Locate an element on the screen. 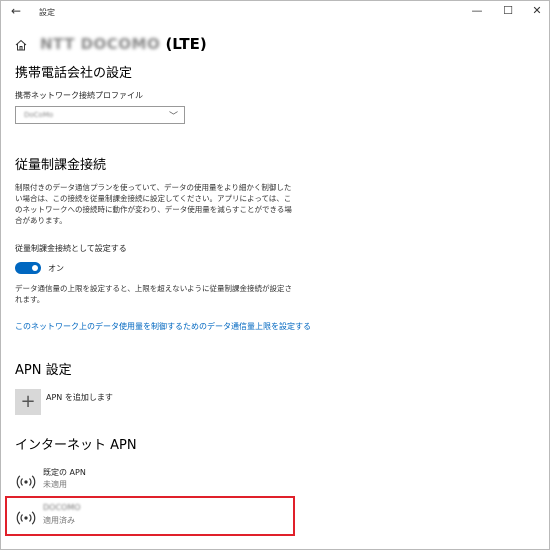  metered-toggle-switch is located at coordinates (28, 268).